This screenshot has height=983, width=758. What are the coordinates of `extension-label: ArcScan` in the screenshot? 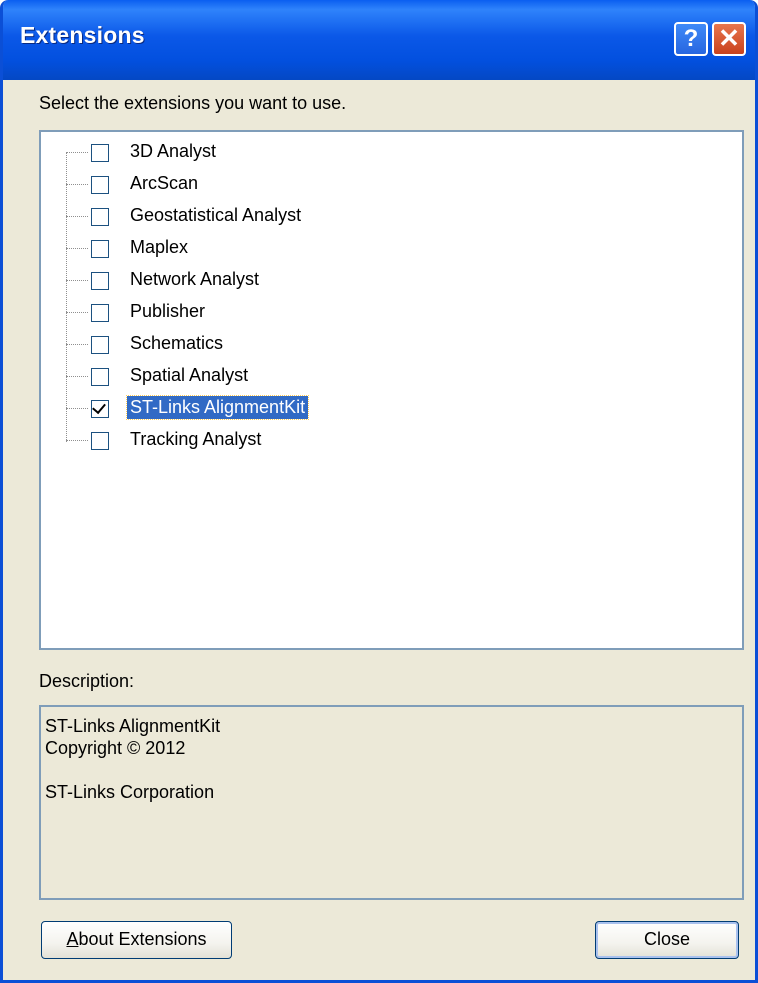 It's located at (164, 183).